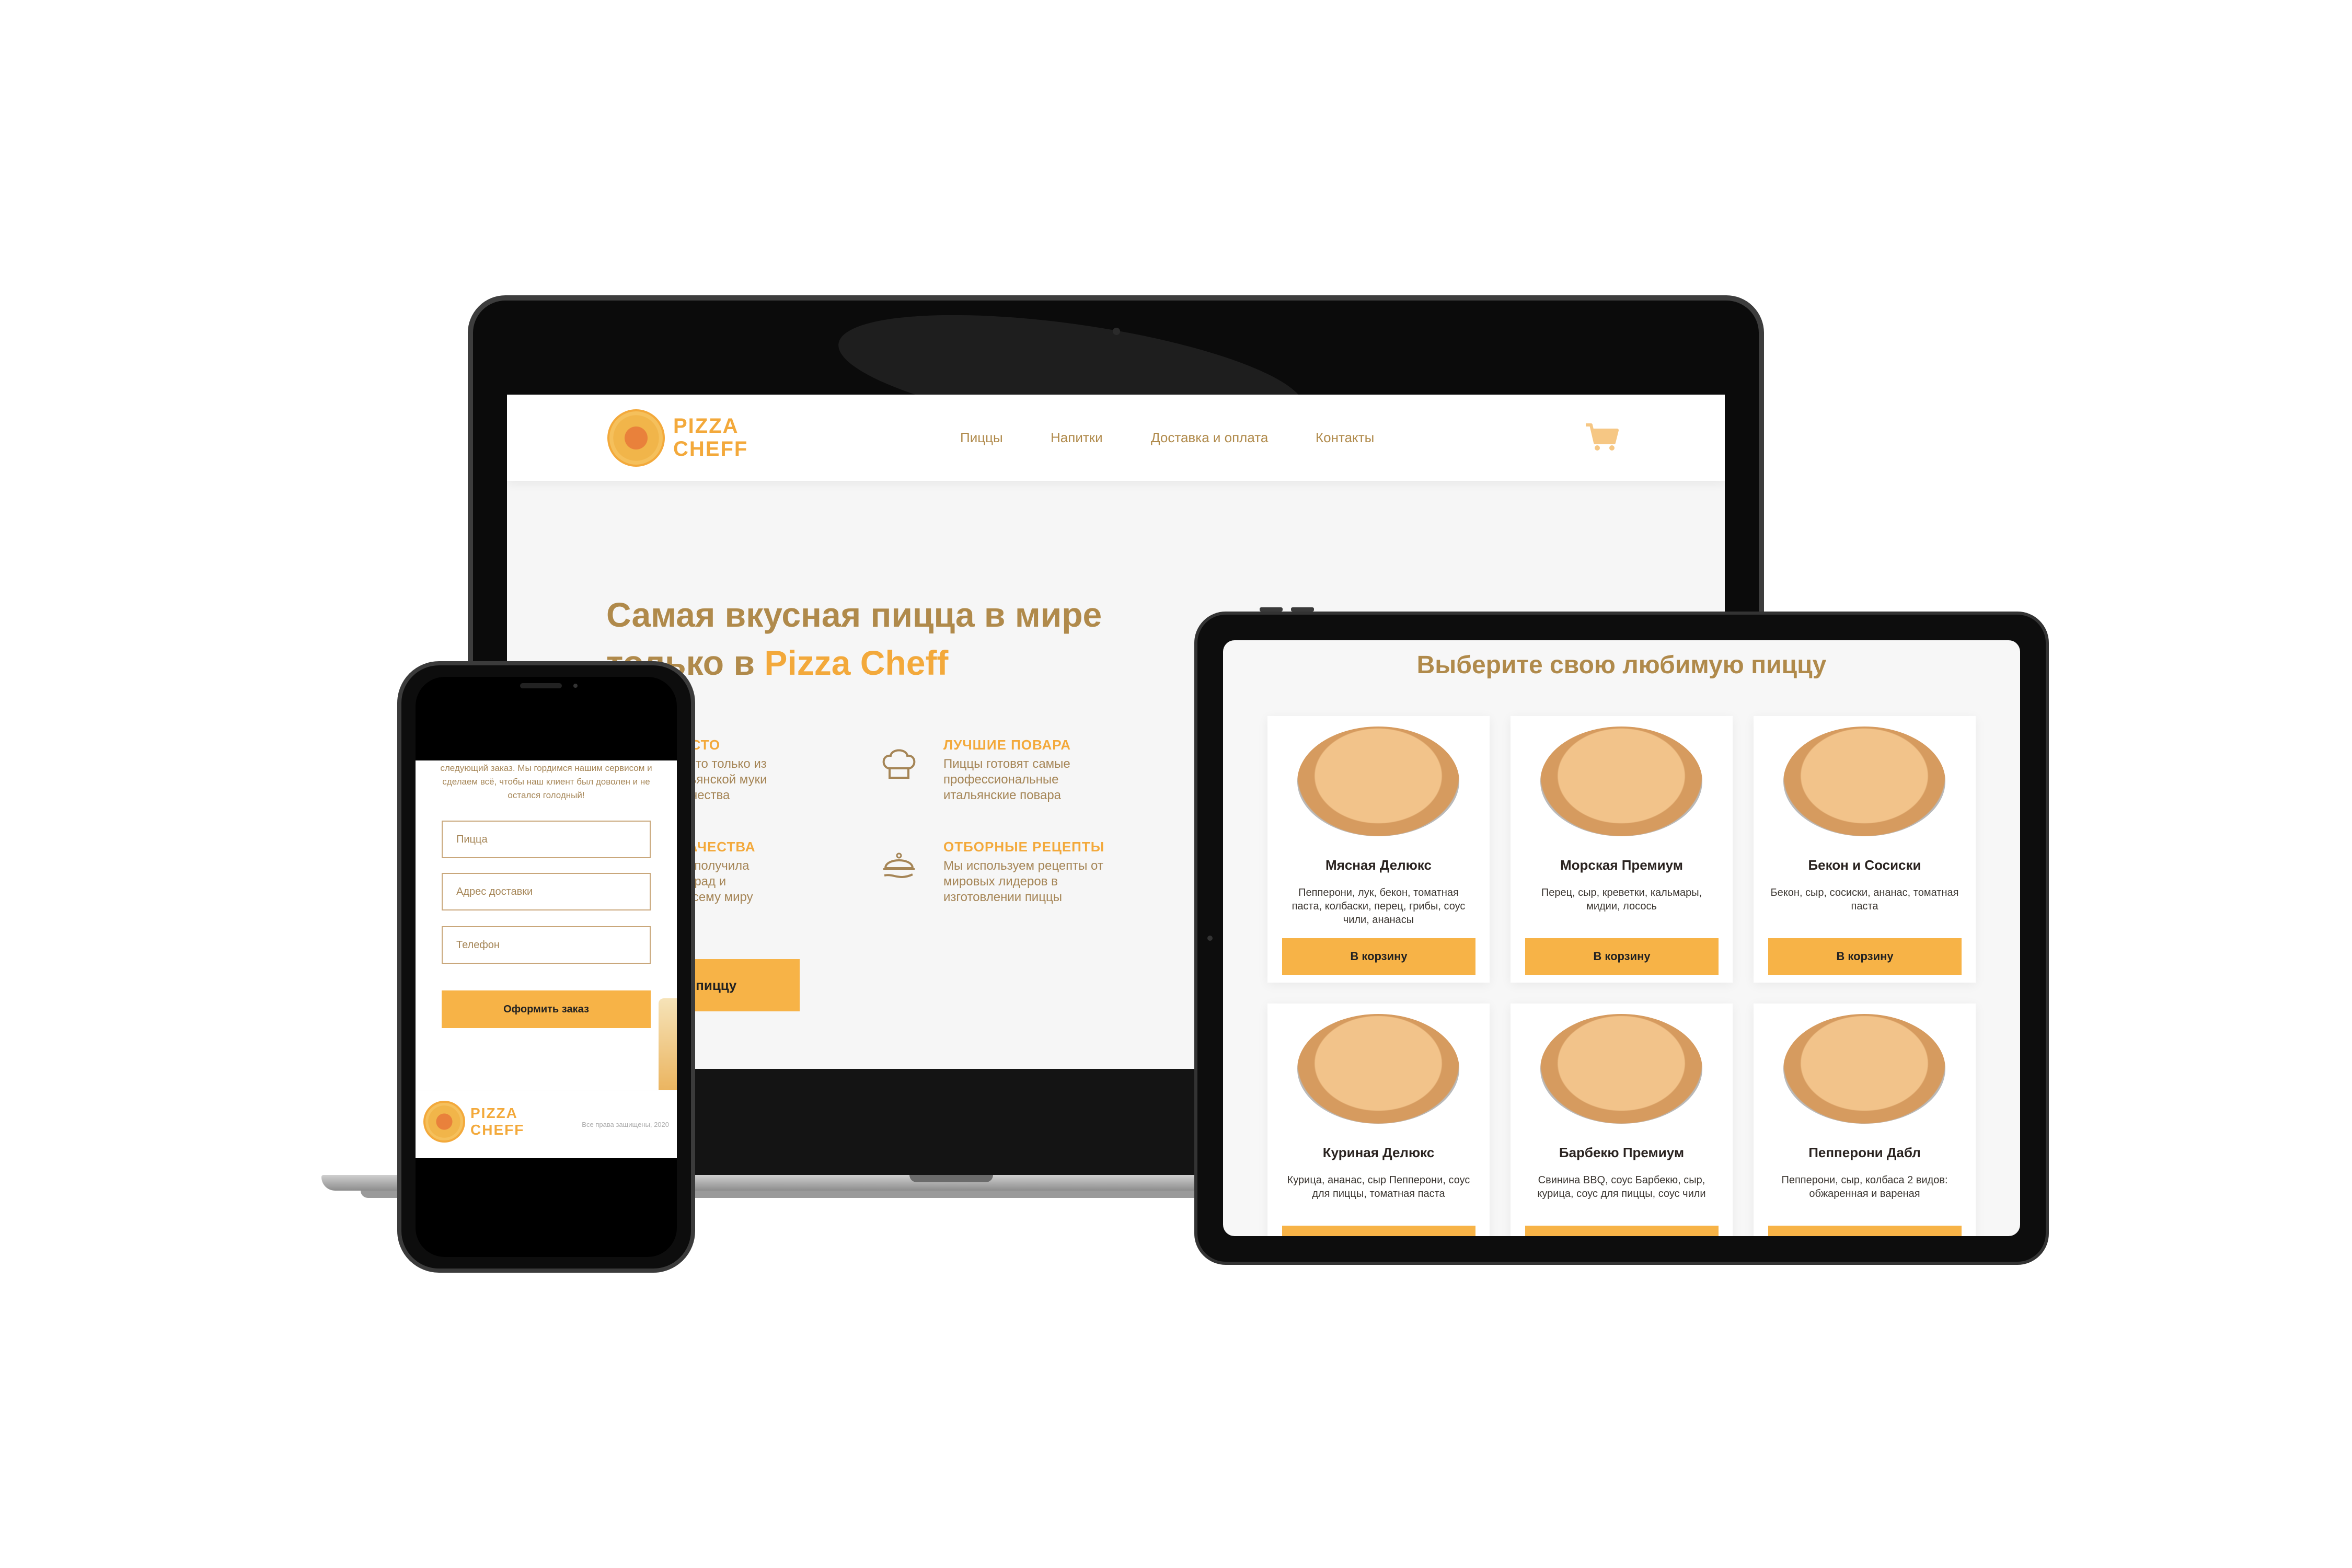 The height and width of the screenshot is (1568, 2352). I want to click on phone-speaker, so click(541, 685).